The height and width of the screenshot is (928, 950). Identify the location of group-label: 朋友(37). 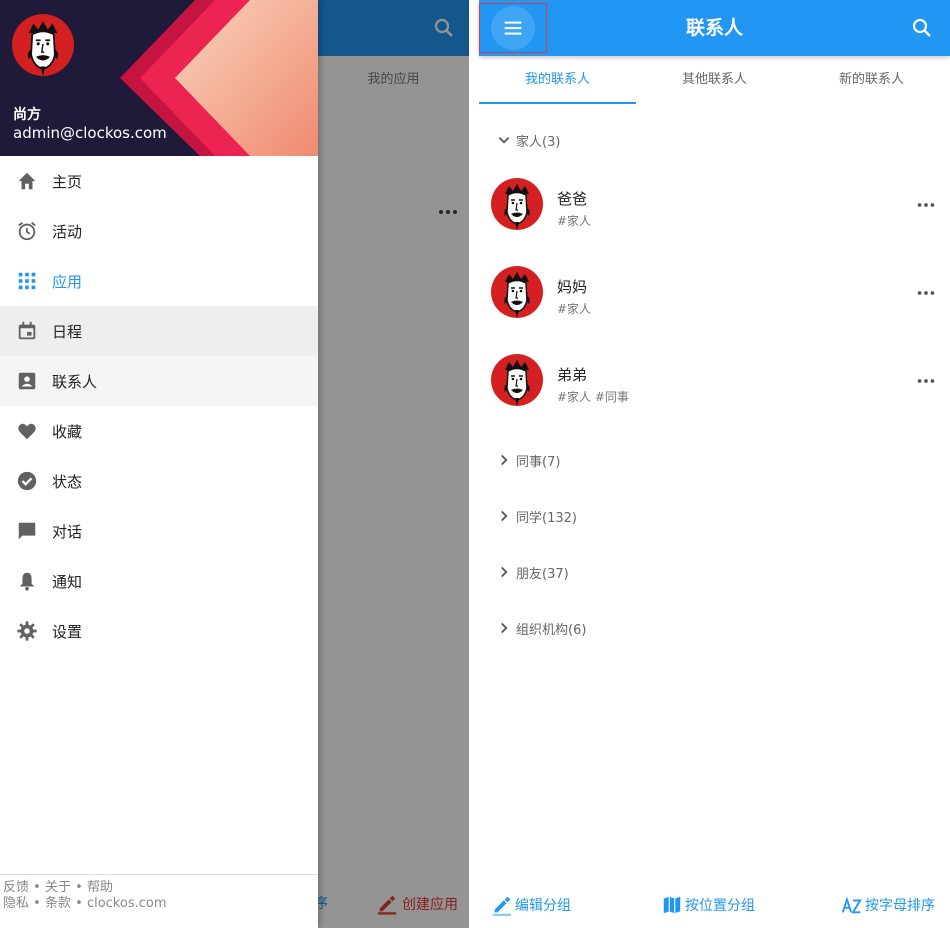
(542, 574).